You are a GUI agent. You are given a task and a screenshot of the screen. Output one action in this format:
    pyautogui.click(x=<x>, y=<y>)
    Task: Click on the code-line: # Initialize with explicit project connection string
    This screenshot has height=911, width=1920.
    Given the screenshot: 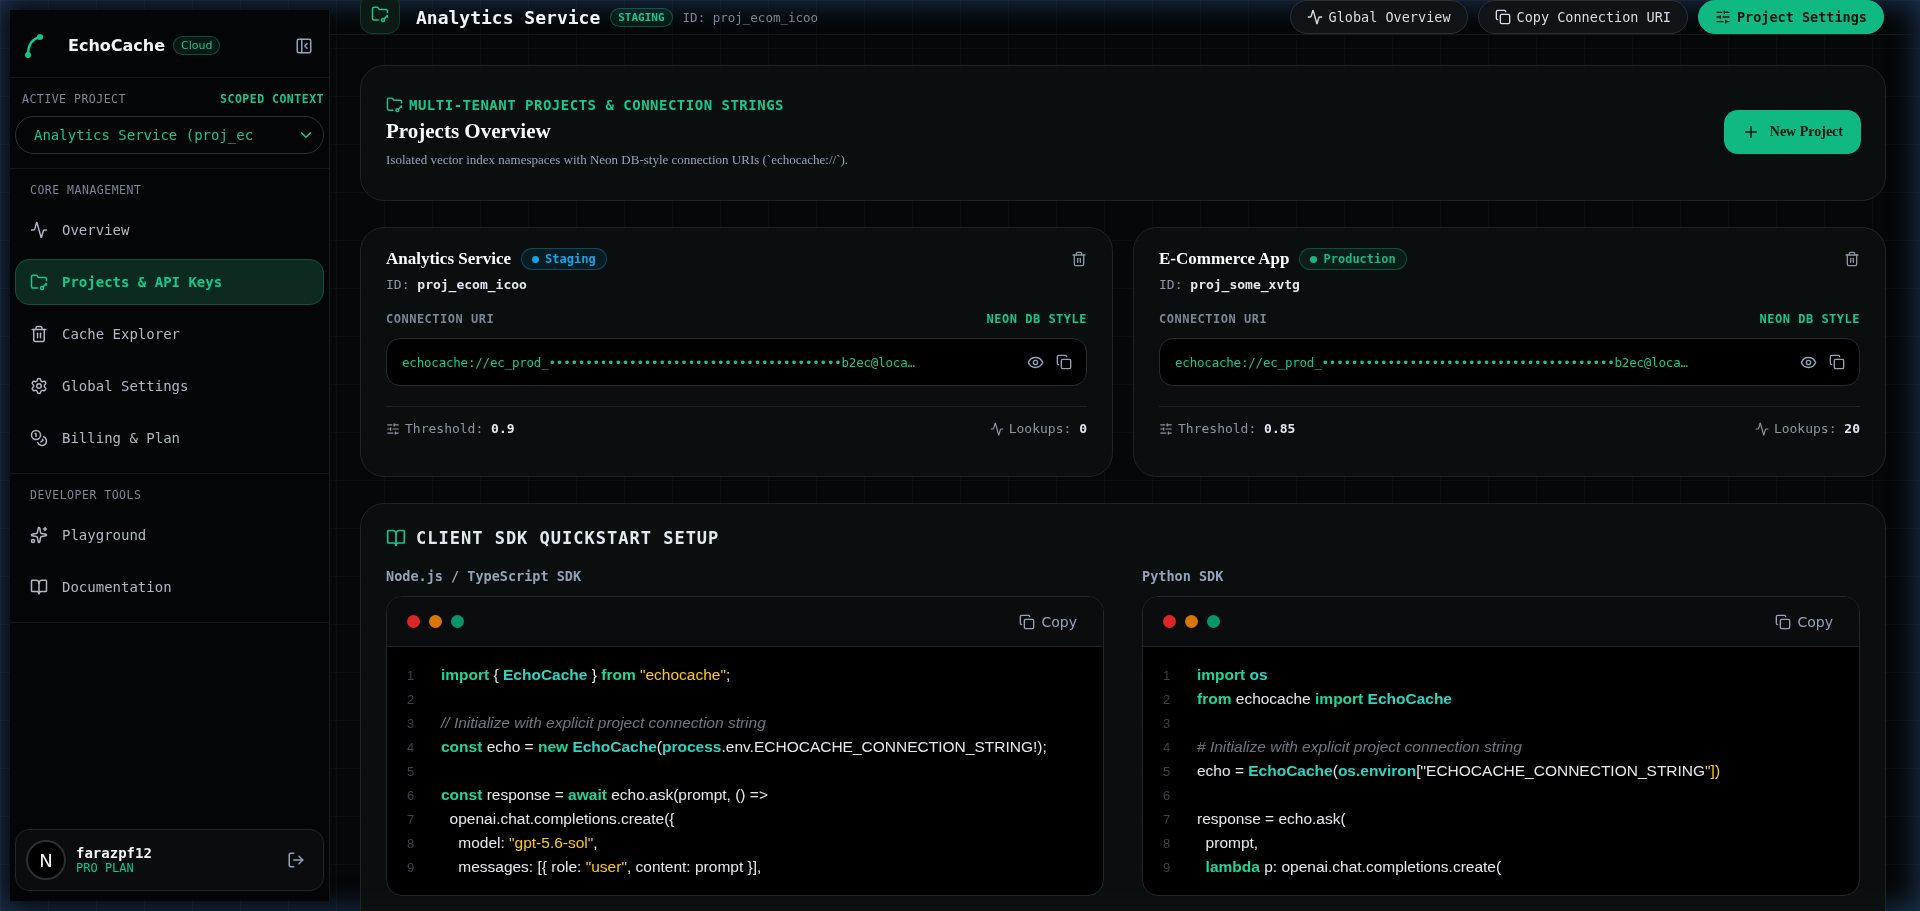 What is the action you would take?
    pyautogui.click(x=1359, y=747)
    